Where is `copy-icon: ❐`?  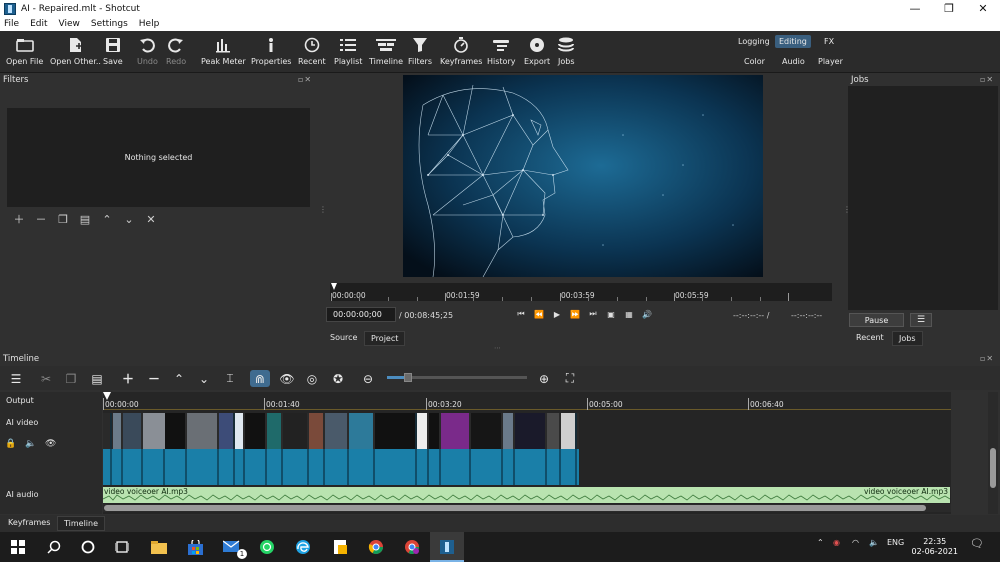 copy-icon: ❐ is located at coordinates (71, 378).